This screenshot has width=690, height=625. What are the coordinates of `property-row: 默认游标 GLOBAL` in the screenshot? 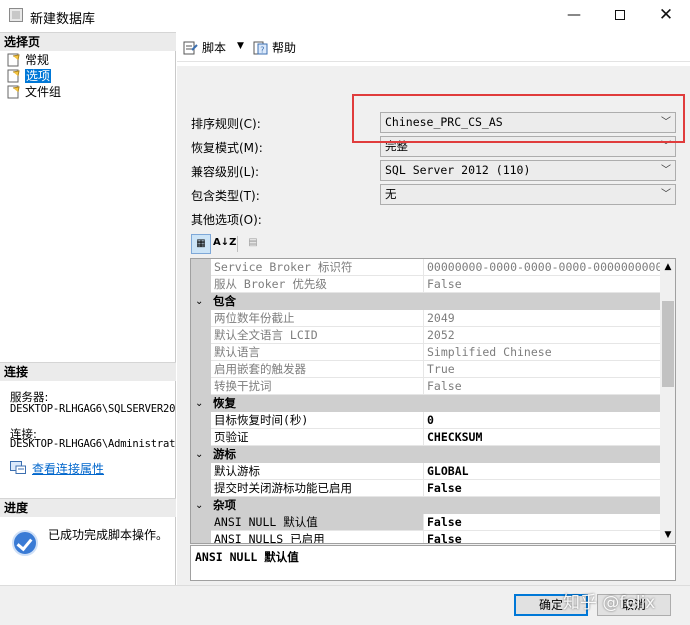 It's located at (425, 471).